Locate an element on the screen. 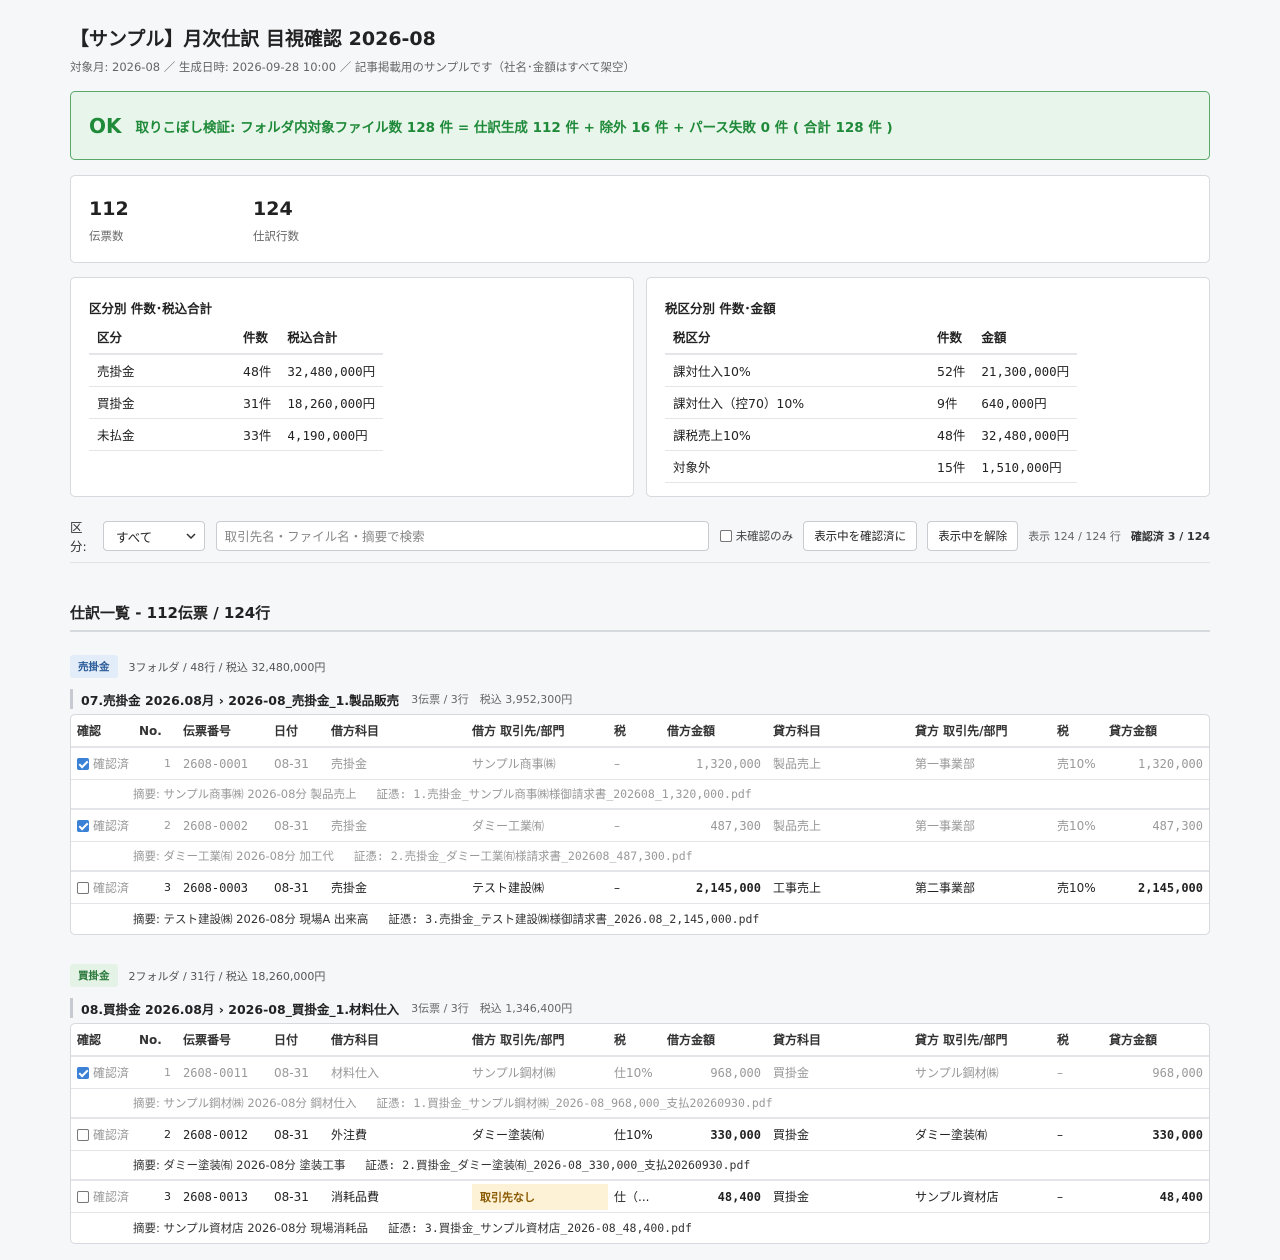  unconfirmed-only-checkbox is located at coordinates (725, 536).